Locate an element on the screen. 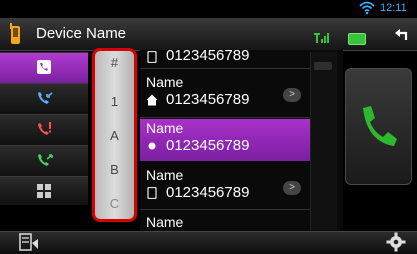 This screenshot has height=254, width=417. index-letter: 1 is located at coordinates (114, 101).